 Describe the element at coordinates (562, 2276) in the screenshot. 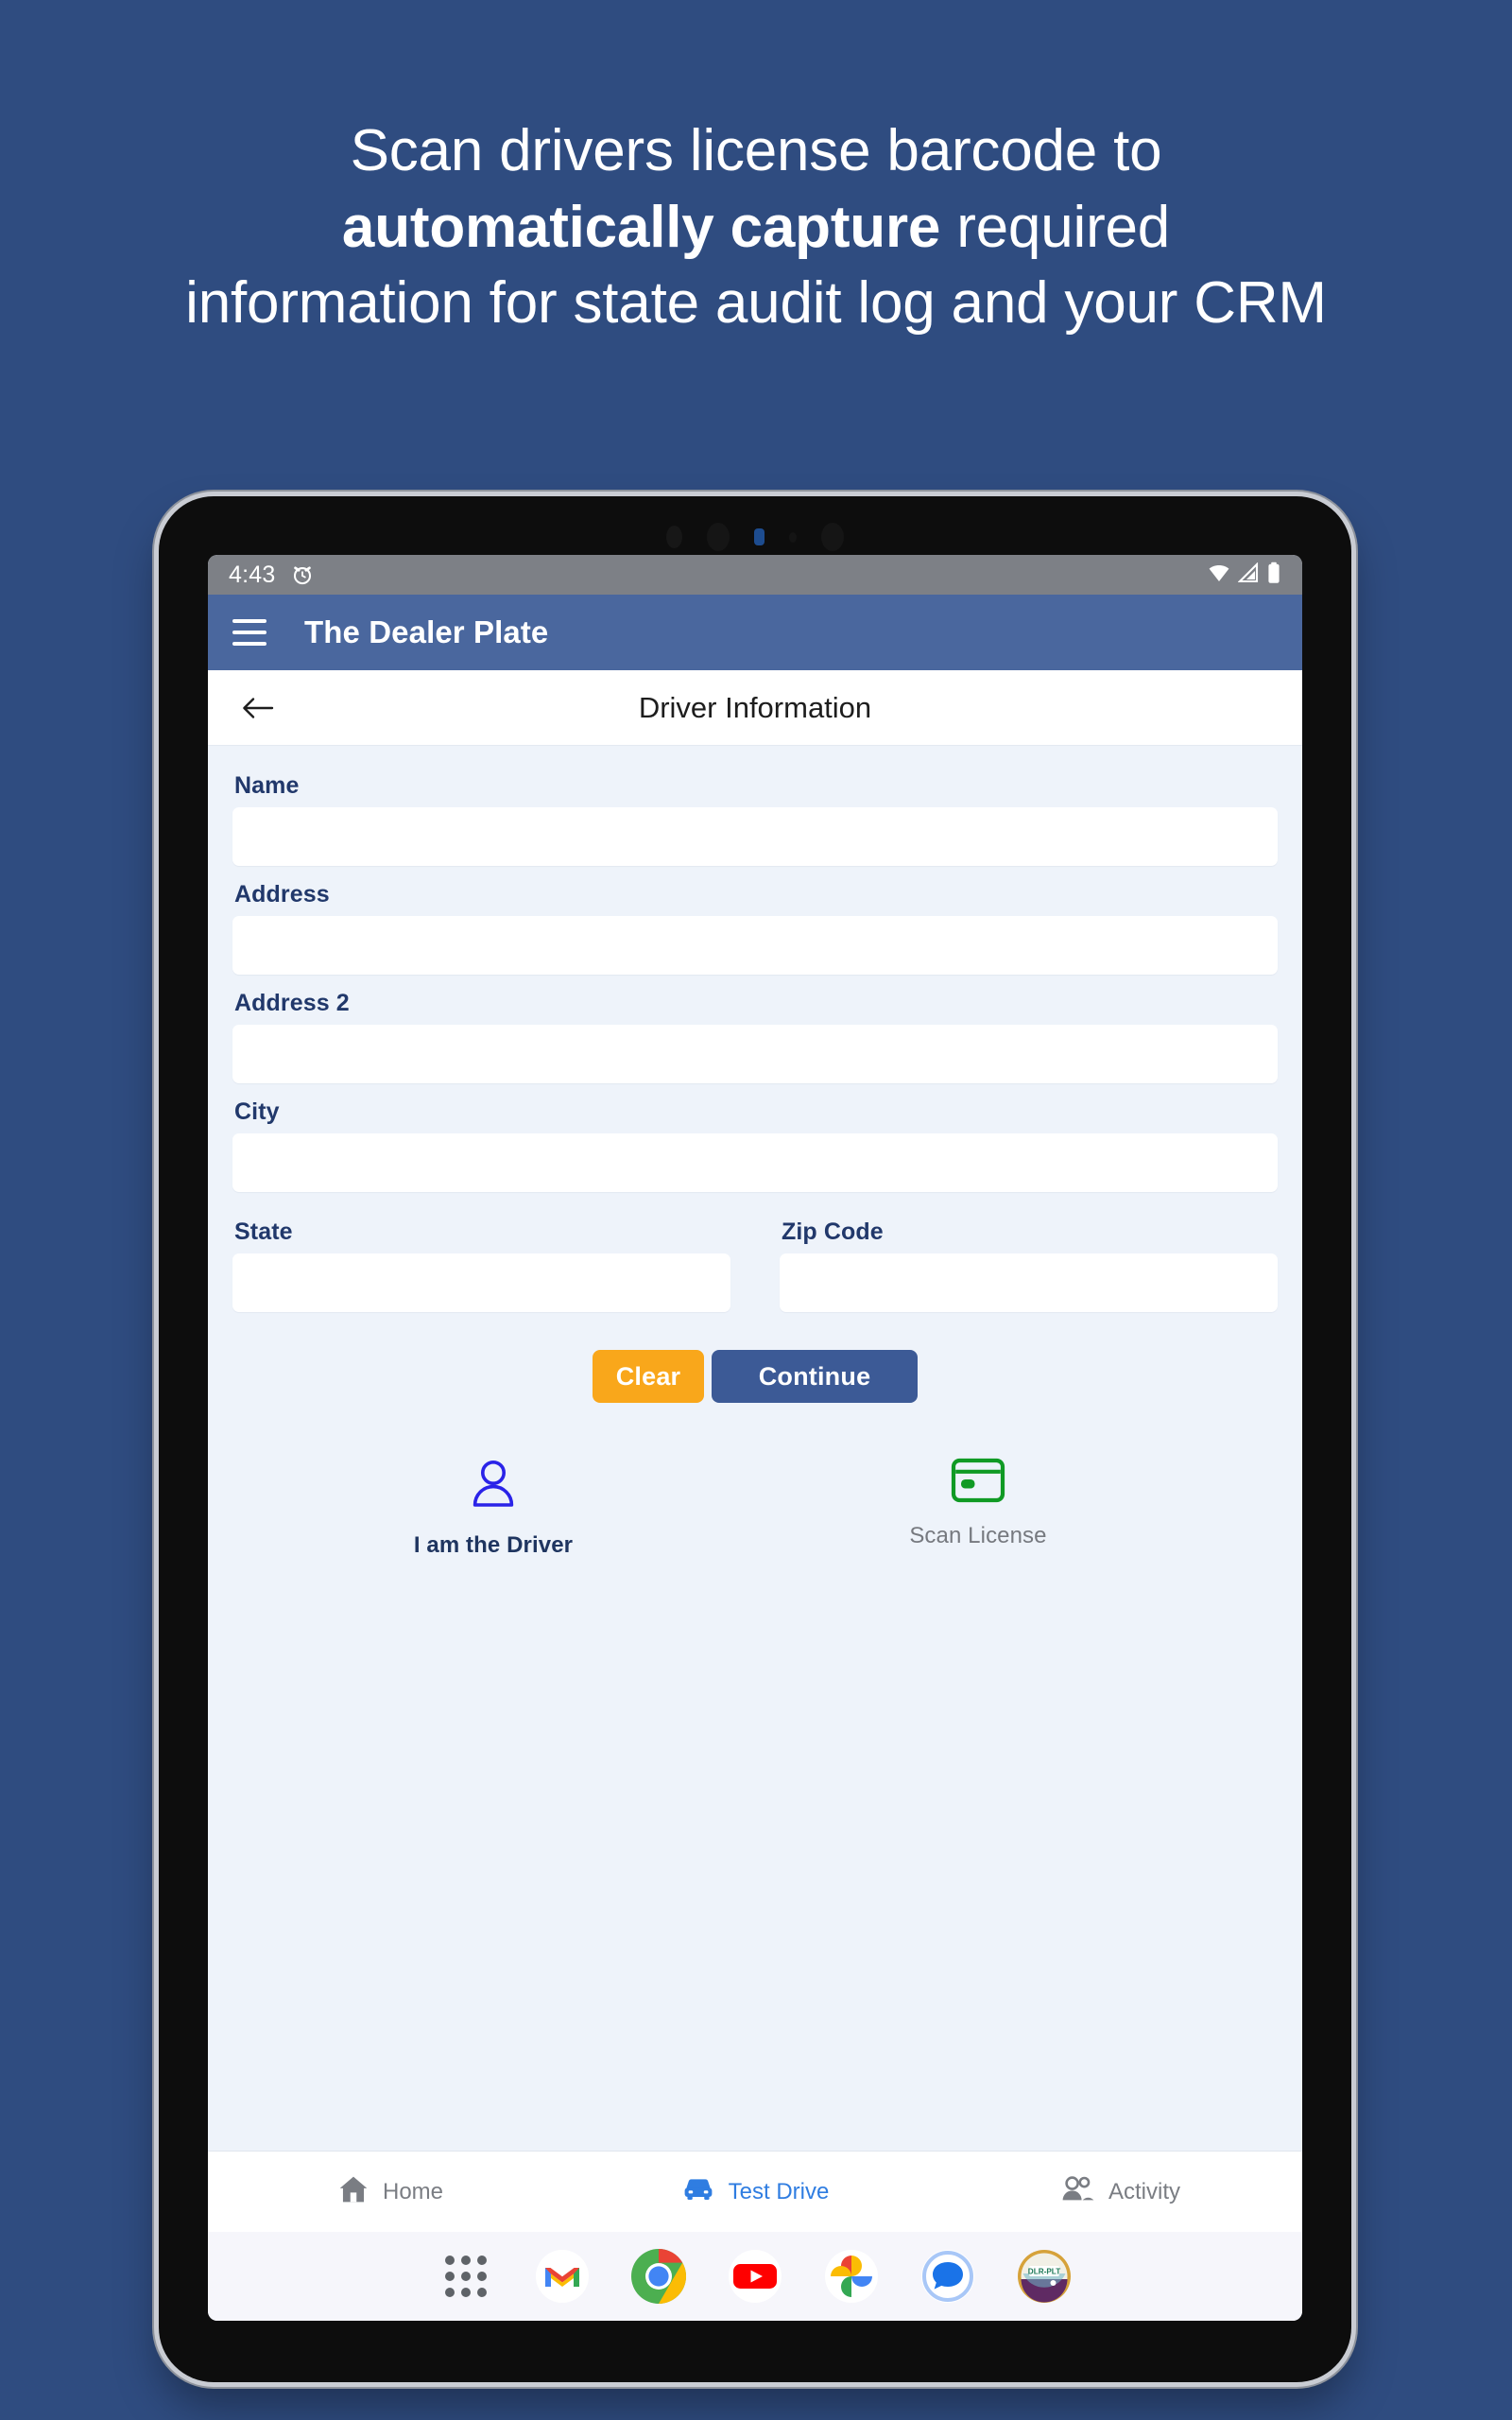

I see `gmail-icon` at that location.